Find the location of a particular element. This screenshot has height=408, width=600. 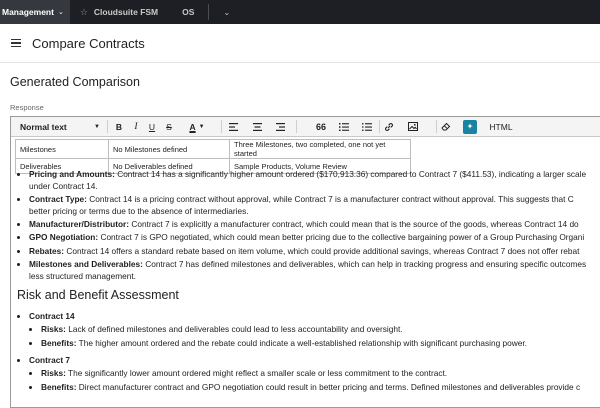

contract-title: Contract 14 is located at coordinates (52, 315).